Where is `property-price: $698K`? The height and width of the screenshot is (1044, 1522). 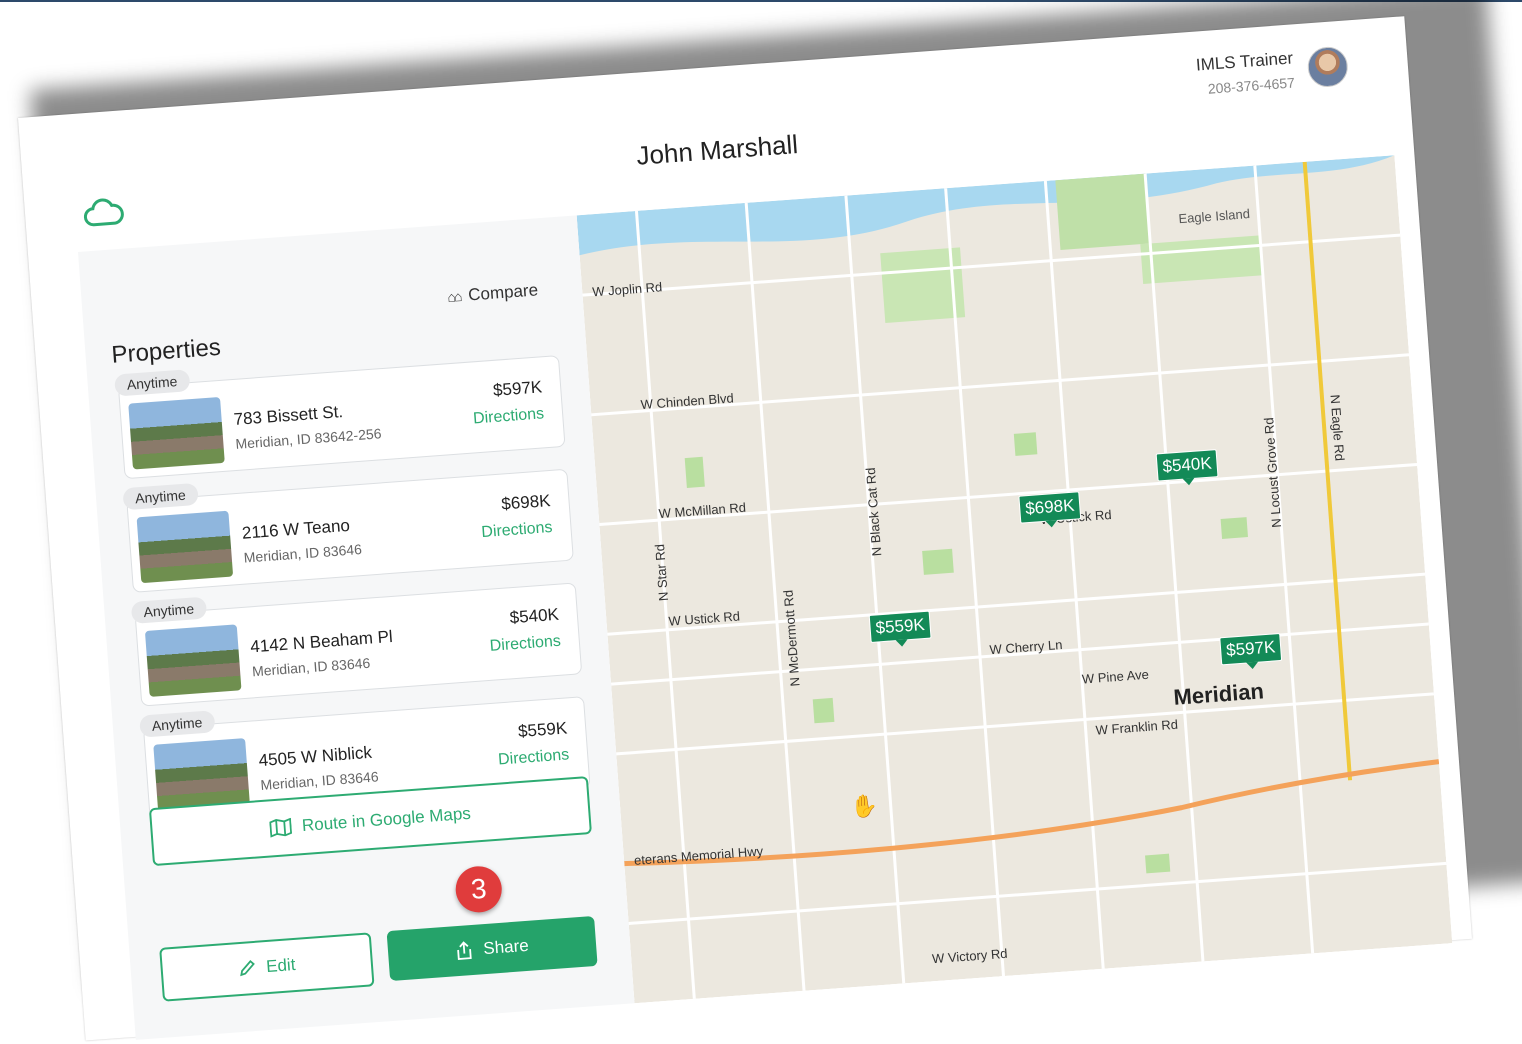
property-price: $698K is located at coordinates (526, 502).